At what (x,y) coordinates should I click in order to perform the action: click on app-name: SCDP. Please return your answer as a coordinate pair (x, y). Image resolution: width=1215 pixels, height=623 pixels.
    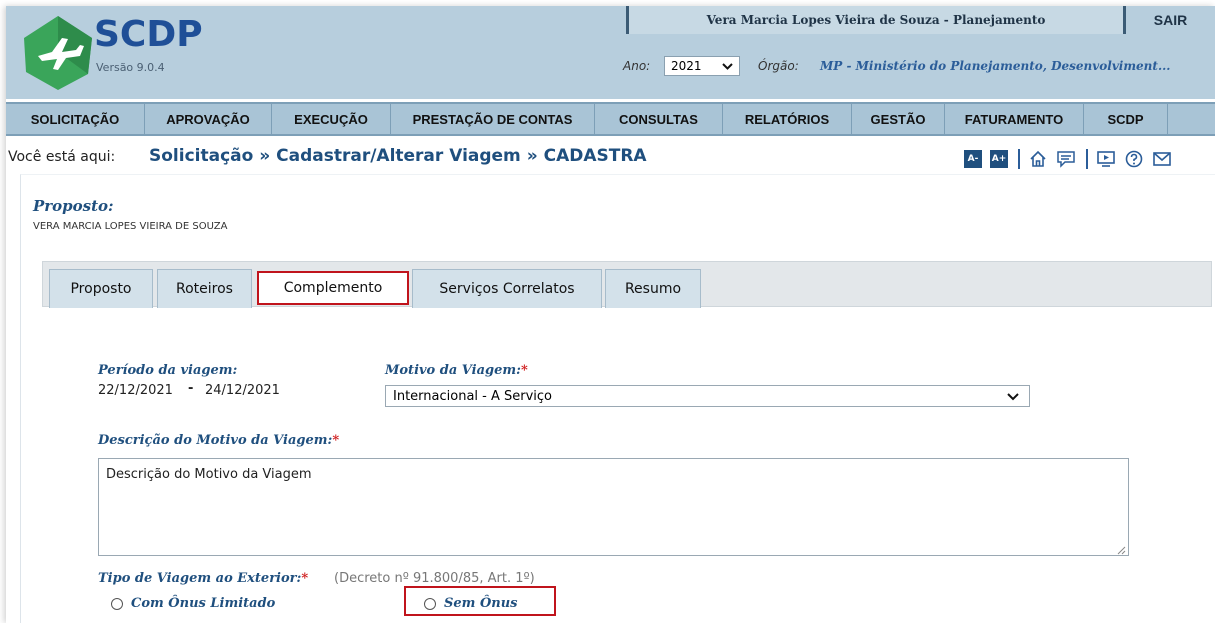
    Looking at the image, I should click on (148, 34).